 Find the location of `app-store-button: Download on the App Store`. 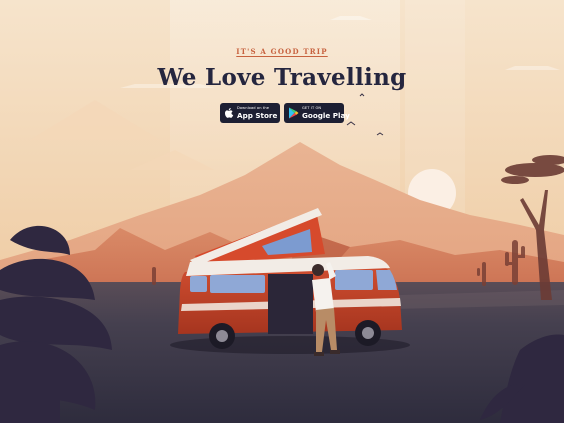

app-store-button: Download on the App Store is located at coordinates (250, 113).